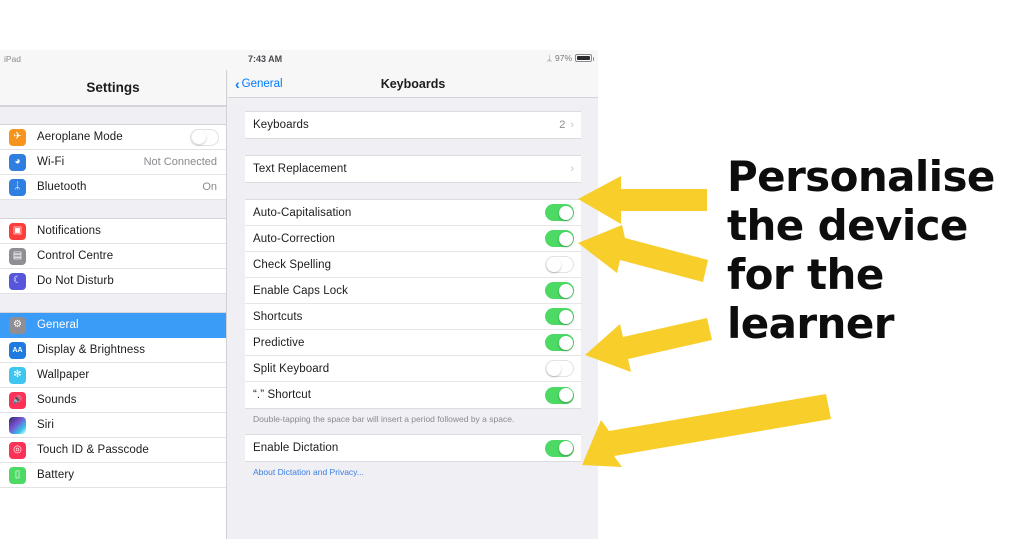  I want to click on chevron-right-icon: ›, so click(572, 124).